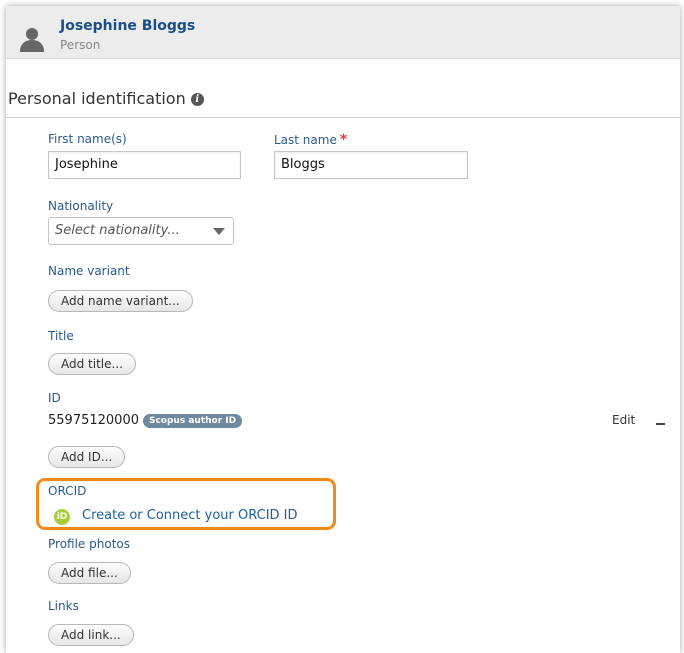 Image resolution: width=684 pixels, height=653 pixels. I want to click on nationality-label: Nationality, so click(81, 206).